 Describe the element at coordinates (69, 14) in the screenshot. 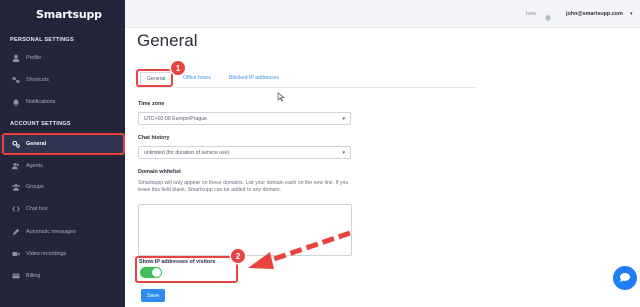

I see `logo: Smartsupp` at that location.